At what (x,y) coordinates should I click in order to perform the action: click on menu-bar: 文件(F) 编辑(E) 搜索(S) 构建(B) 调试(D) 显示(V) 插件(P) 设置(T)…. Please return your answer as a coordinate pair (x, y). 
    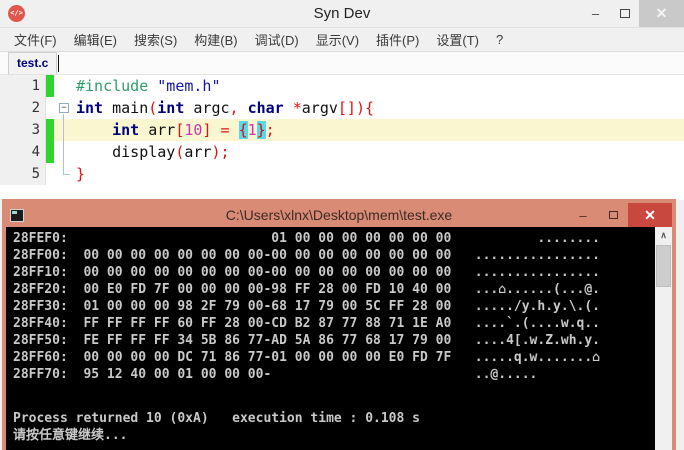
    Looking at the image, I should click on (342, 40).